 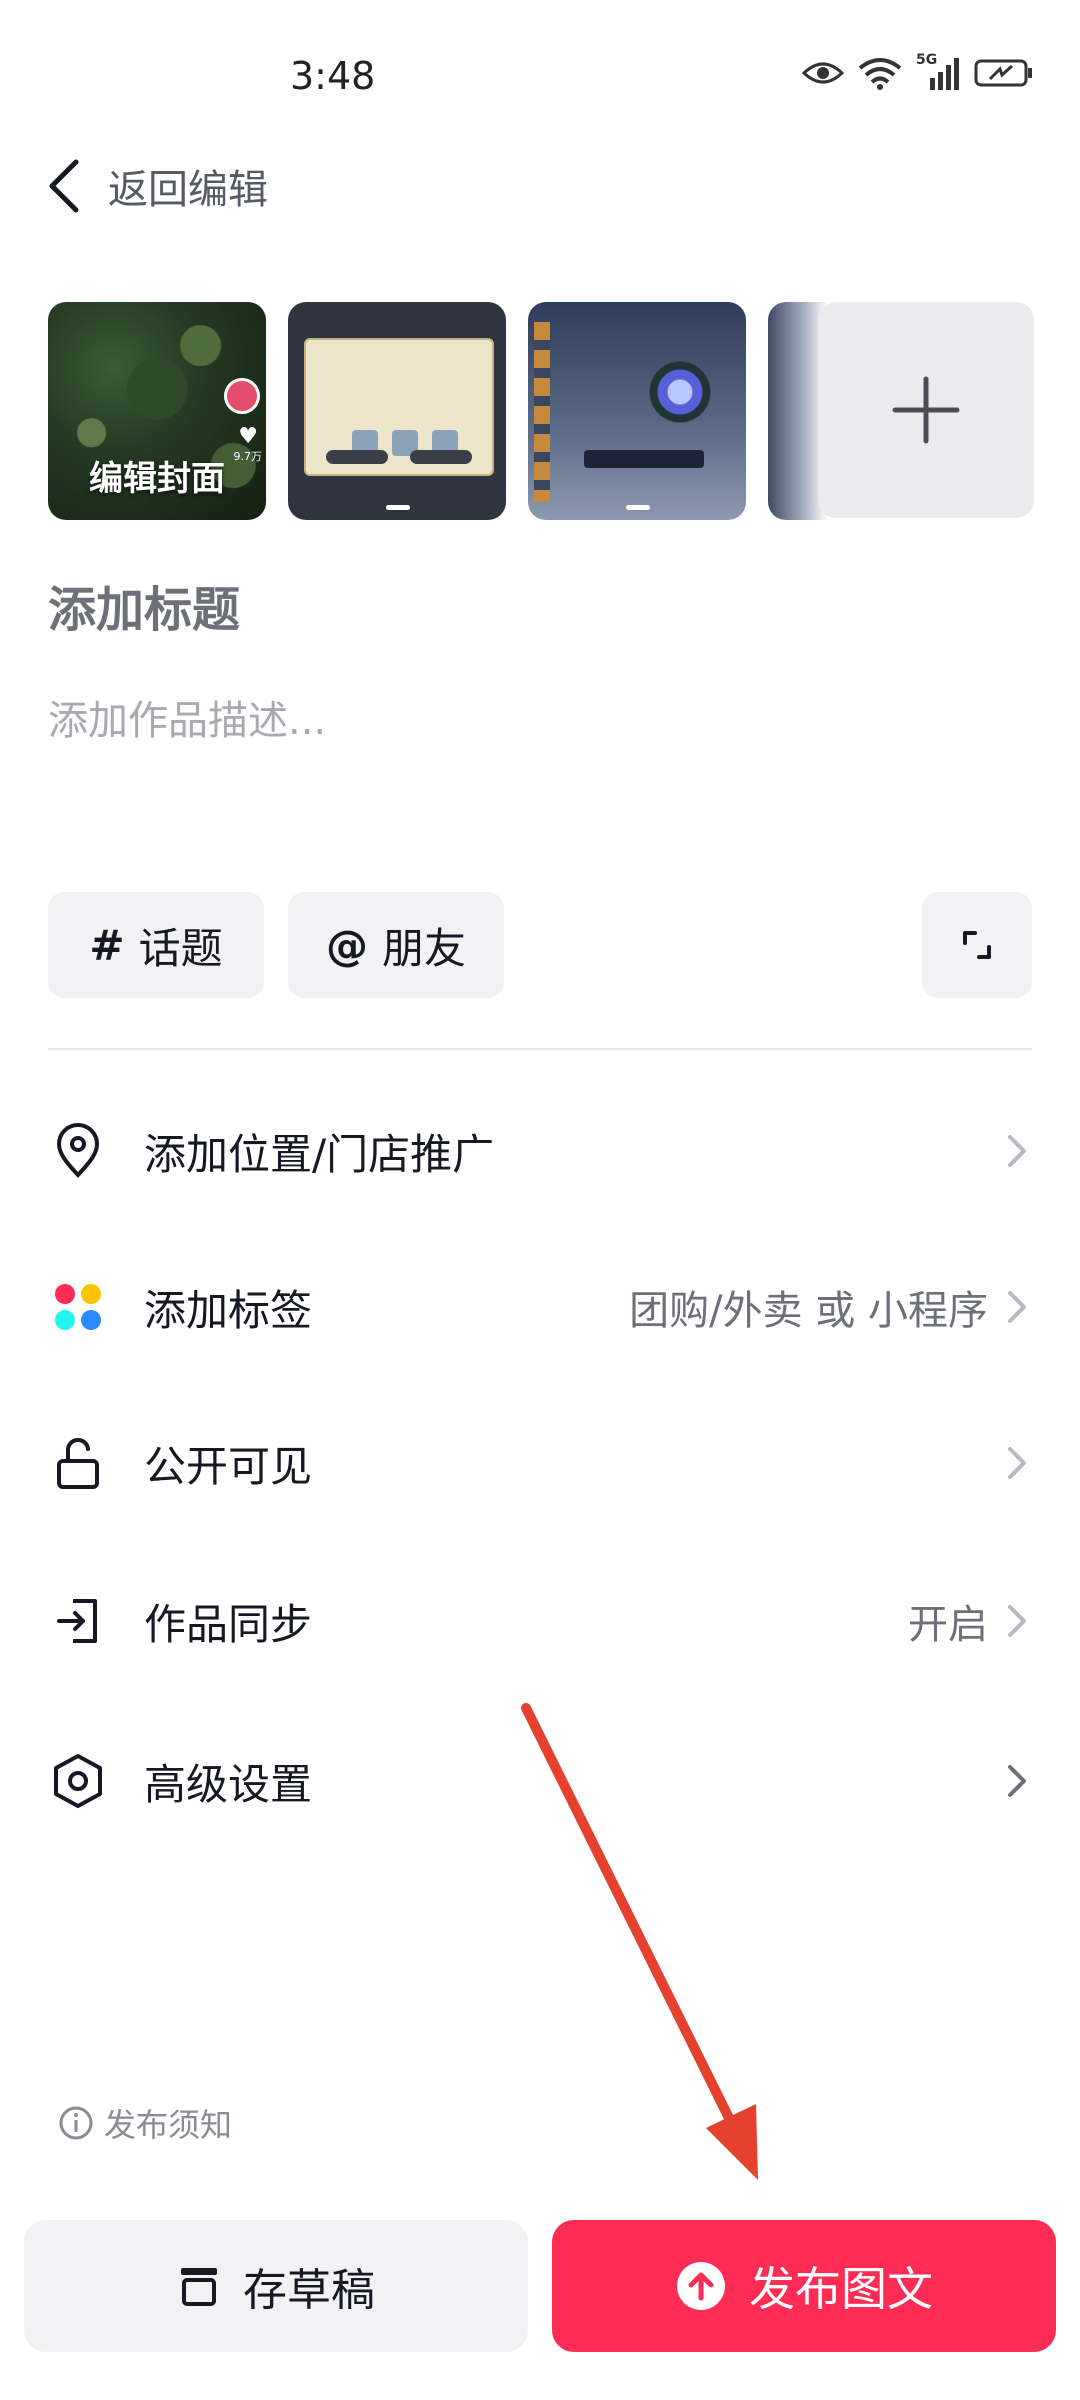 I want to click on status-icons: 5G, so click(x=918, y=71).